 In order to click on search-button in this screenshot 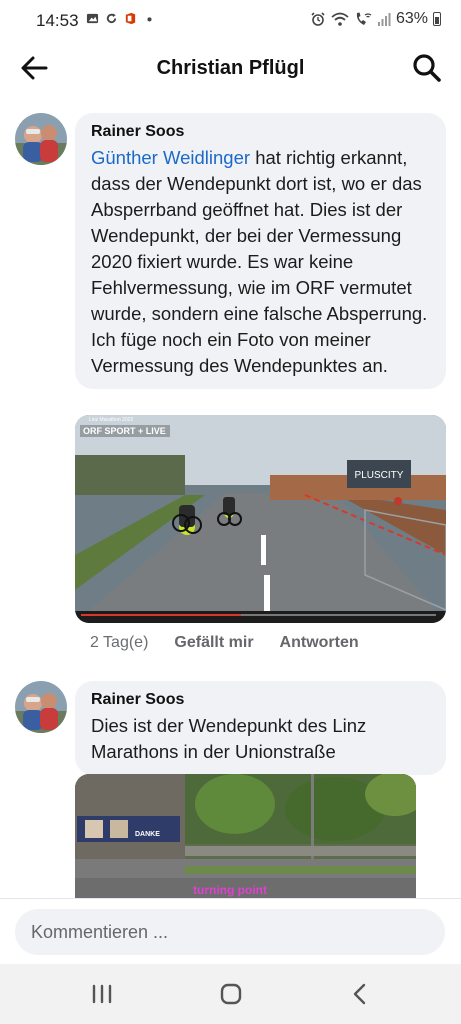, I will do `click(427, 68)`.